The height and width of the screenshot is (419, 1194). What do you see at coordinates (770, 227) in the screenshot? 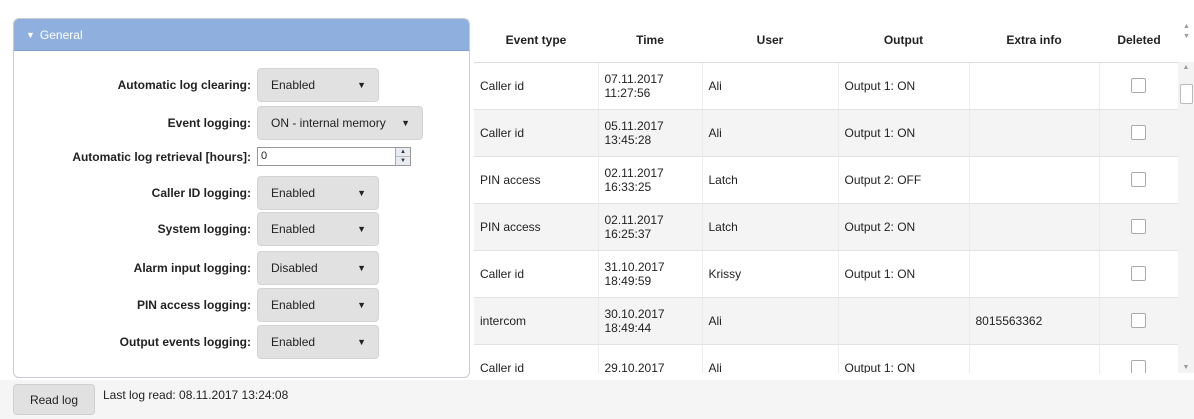
I see `cell-user: Latch` at bounding box center [770, 227].